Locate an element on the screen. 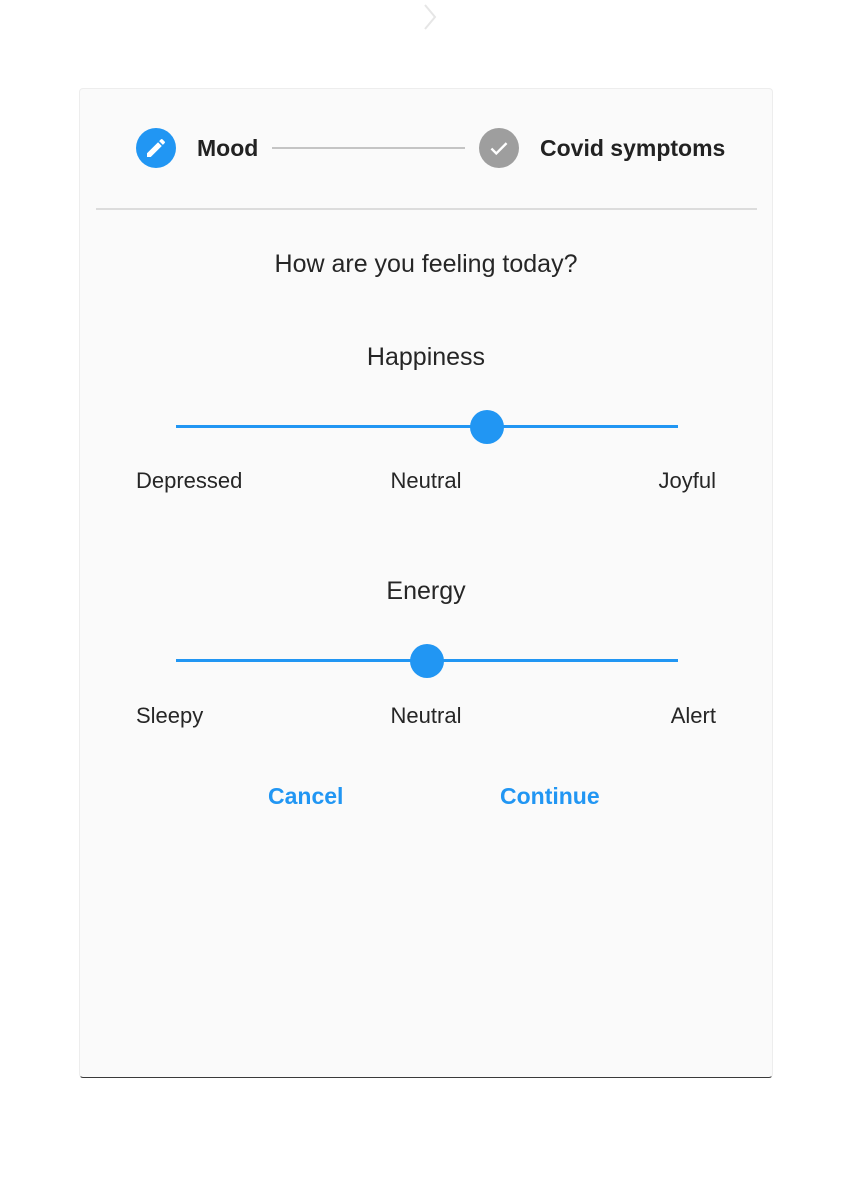  slider-track is located at coordinates (427, 426).